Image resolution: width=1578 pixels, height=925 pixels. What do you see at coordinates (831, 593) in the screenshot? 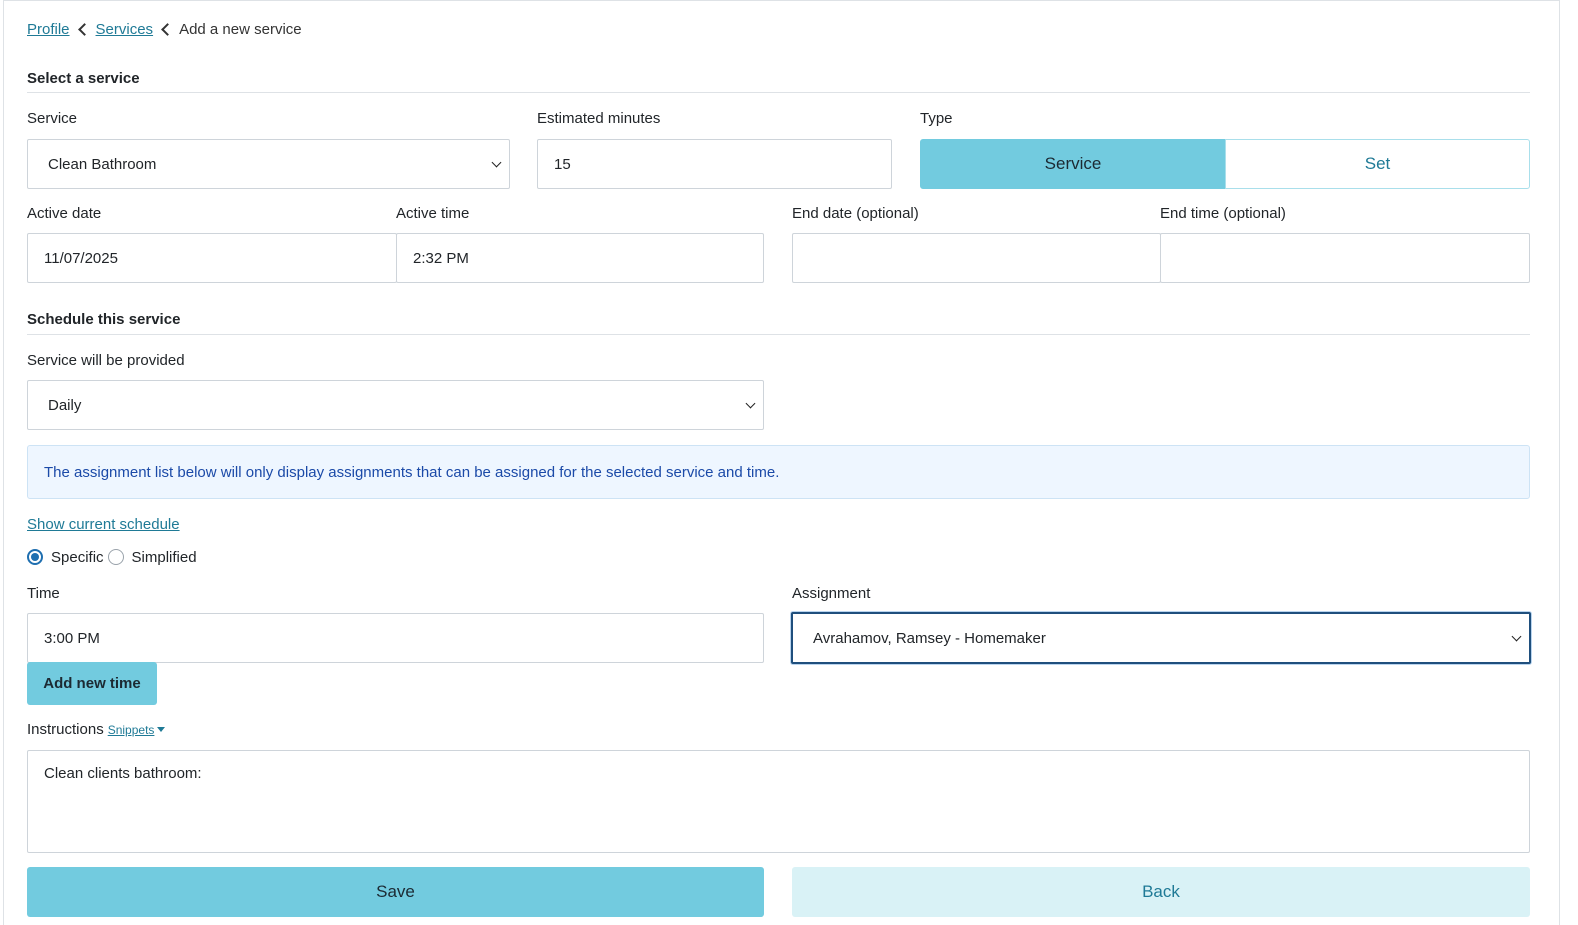
I see `assignment-label: Assignment` at bounding box center [831, 593].